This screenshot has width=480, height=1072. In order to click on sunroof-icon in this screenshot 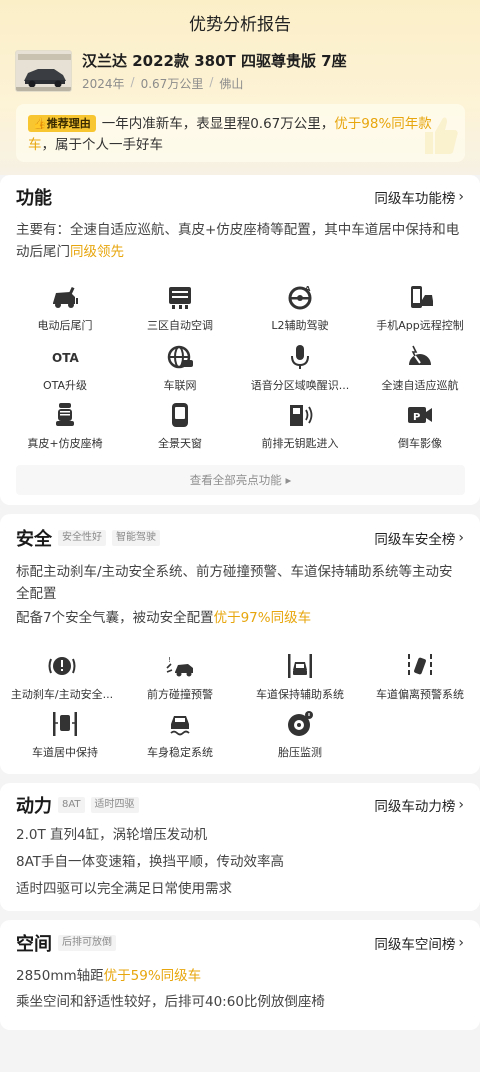, I will do `click(180, 415)`.